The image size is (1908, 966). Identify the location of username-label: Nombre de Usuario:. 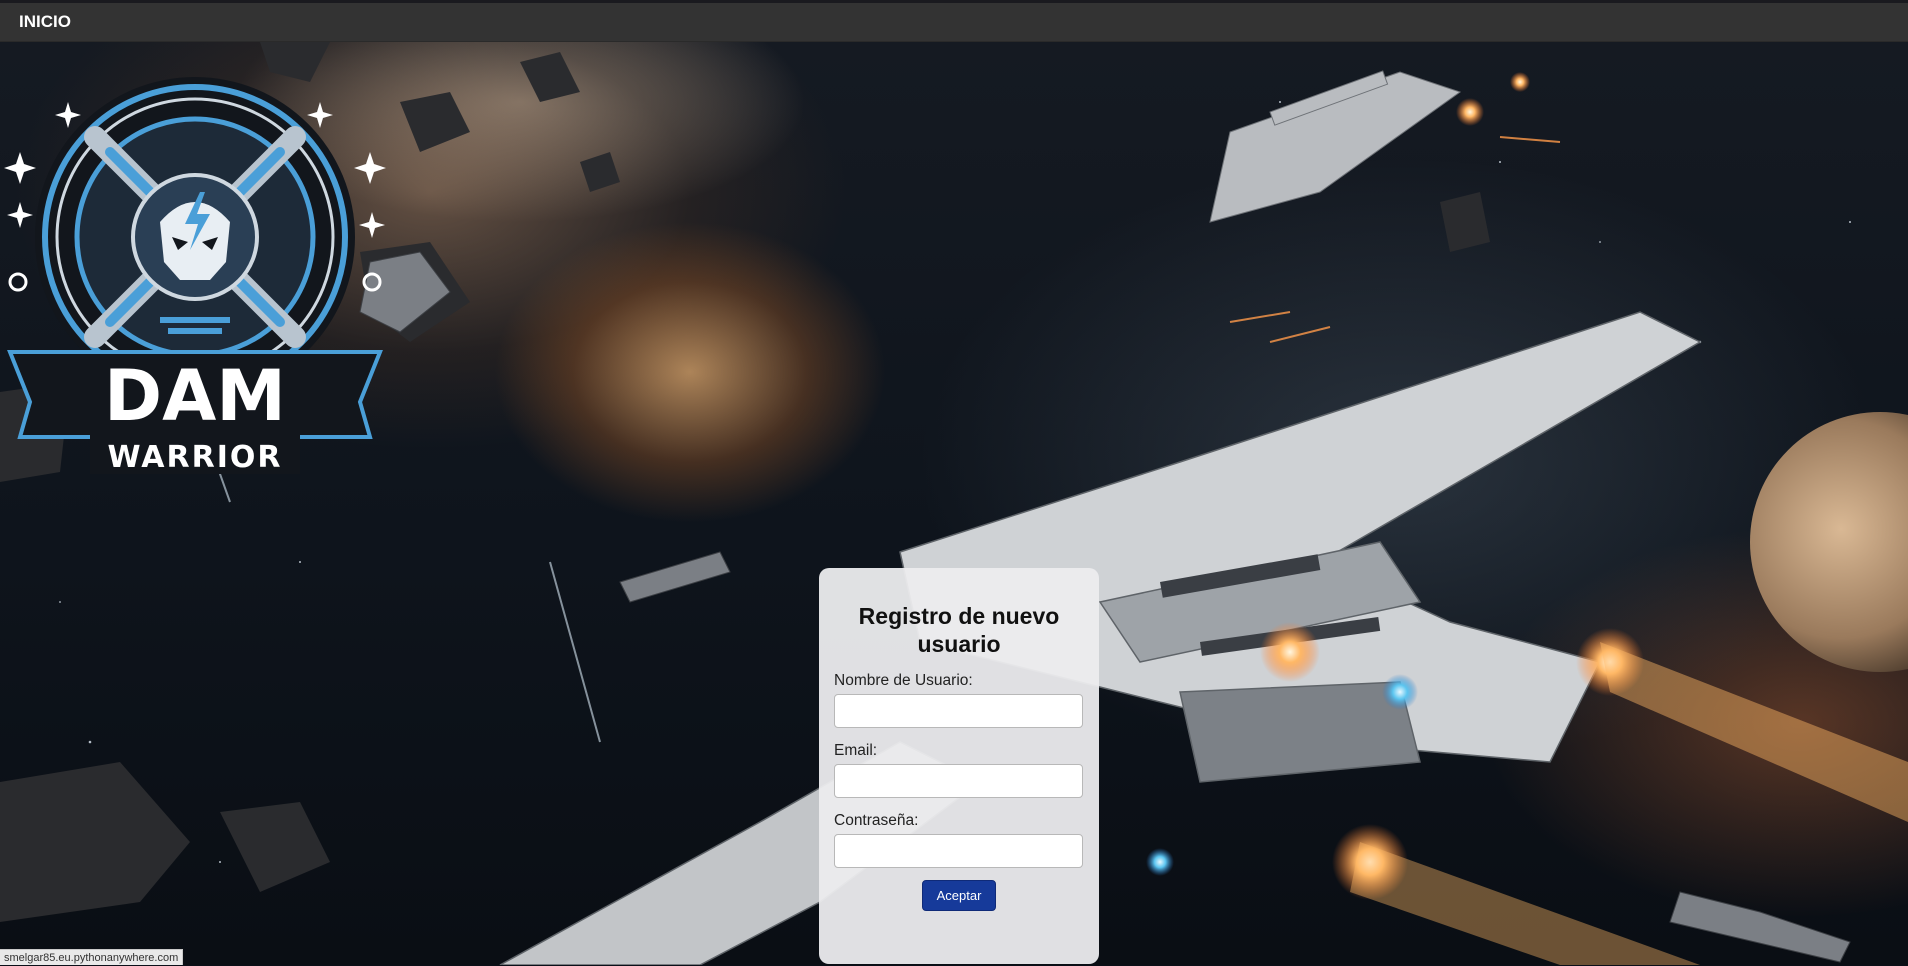
(903, 680).